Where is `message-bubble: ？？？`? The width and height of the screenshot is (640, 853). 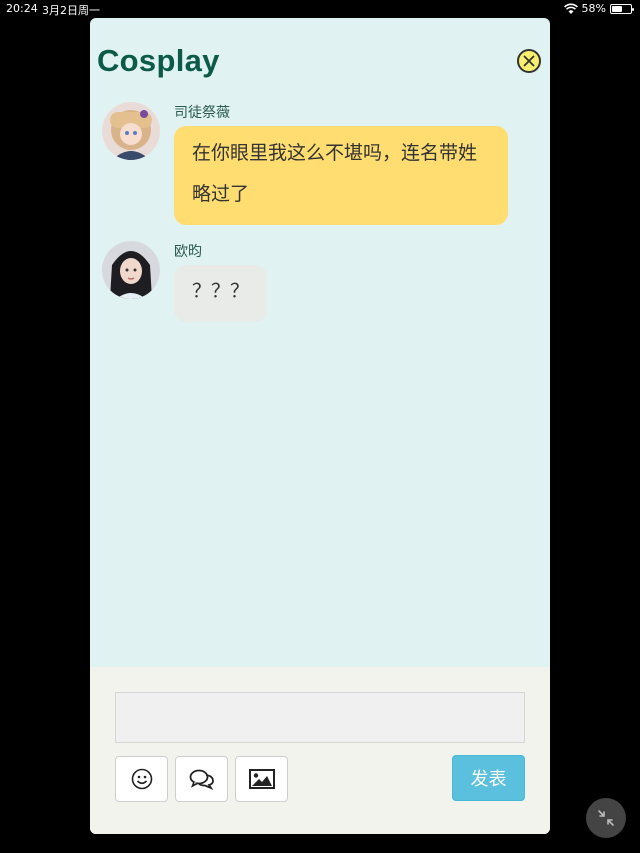
message-bubble: ？？？ is located at coordinates (221, 293).